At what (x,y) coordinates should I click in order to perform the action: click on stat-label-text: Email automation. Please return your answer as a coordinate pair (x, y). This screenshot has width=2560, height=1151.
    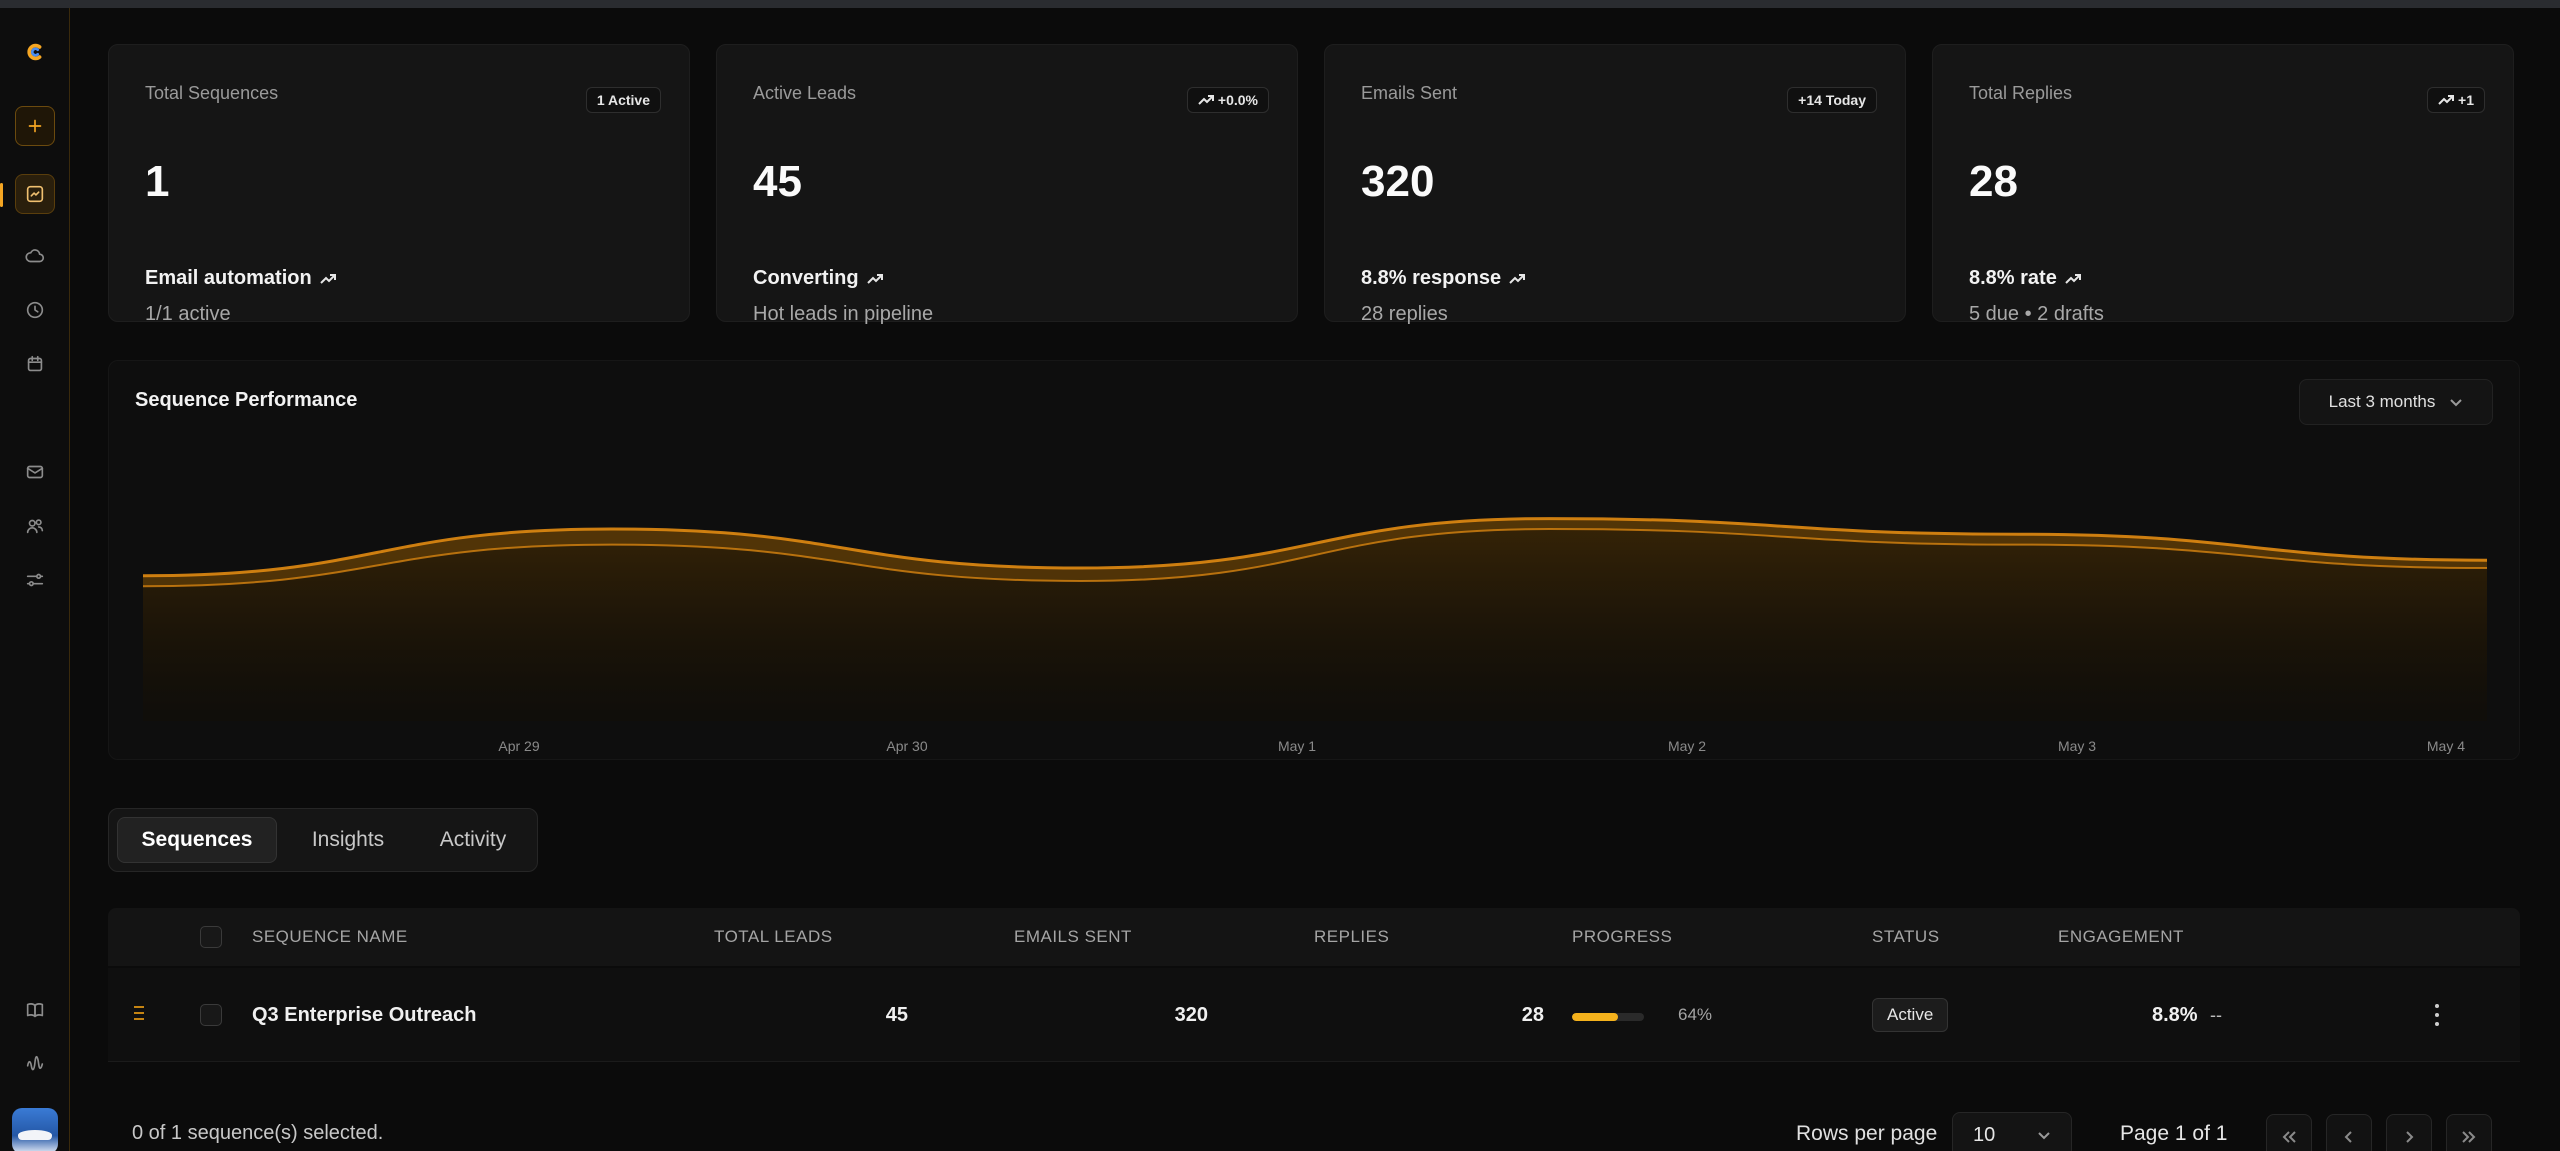
    Looking at the image, I should click on (228, 278).